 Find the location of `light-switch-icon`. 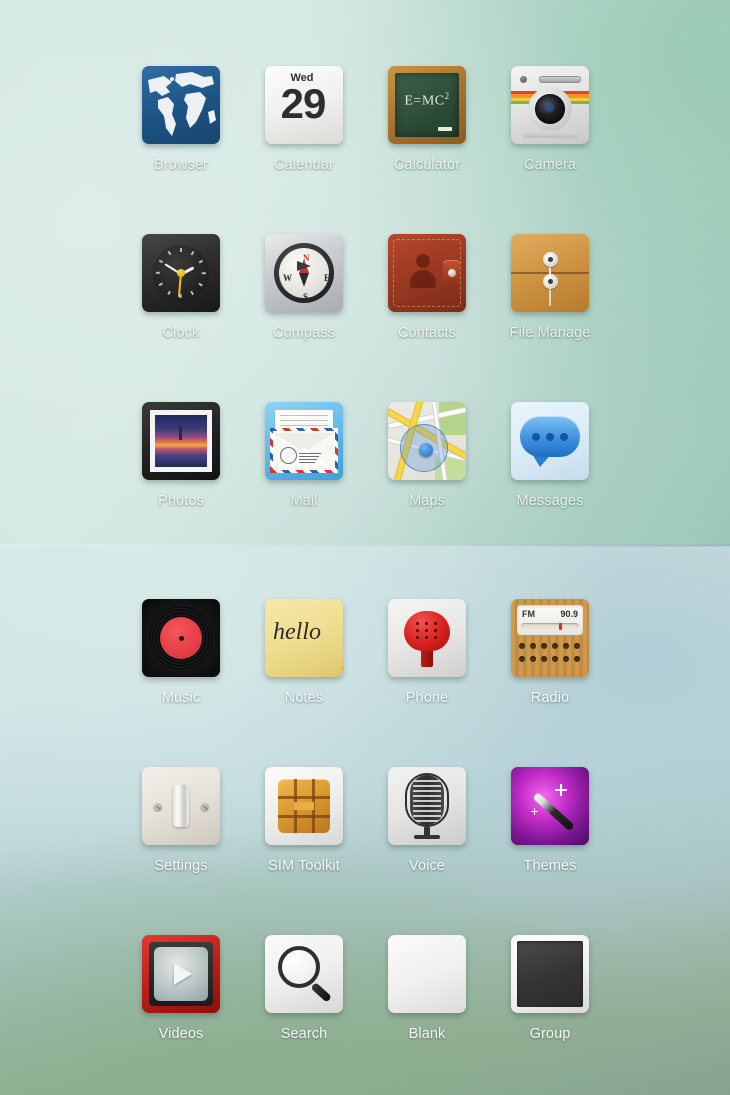

light-switch-icon is located at coordinates (181, 806).